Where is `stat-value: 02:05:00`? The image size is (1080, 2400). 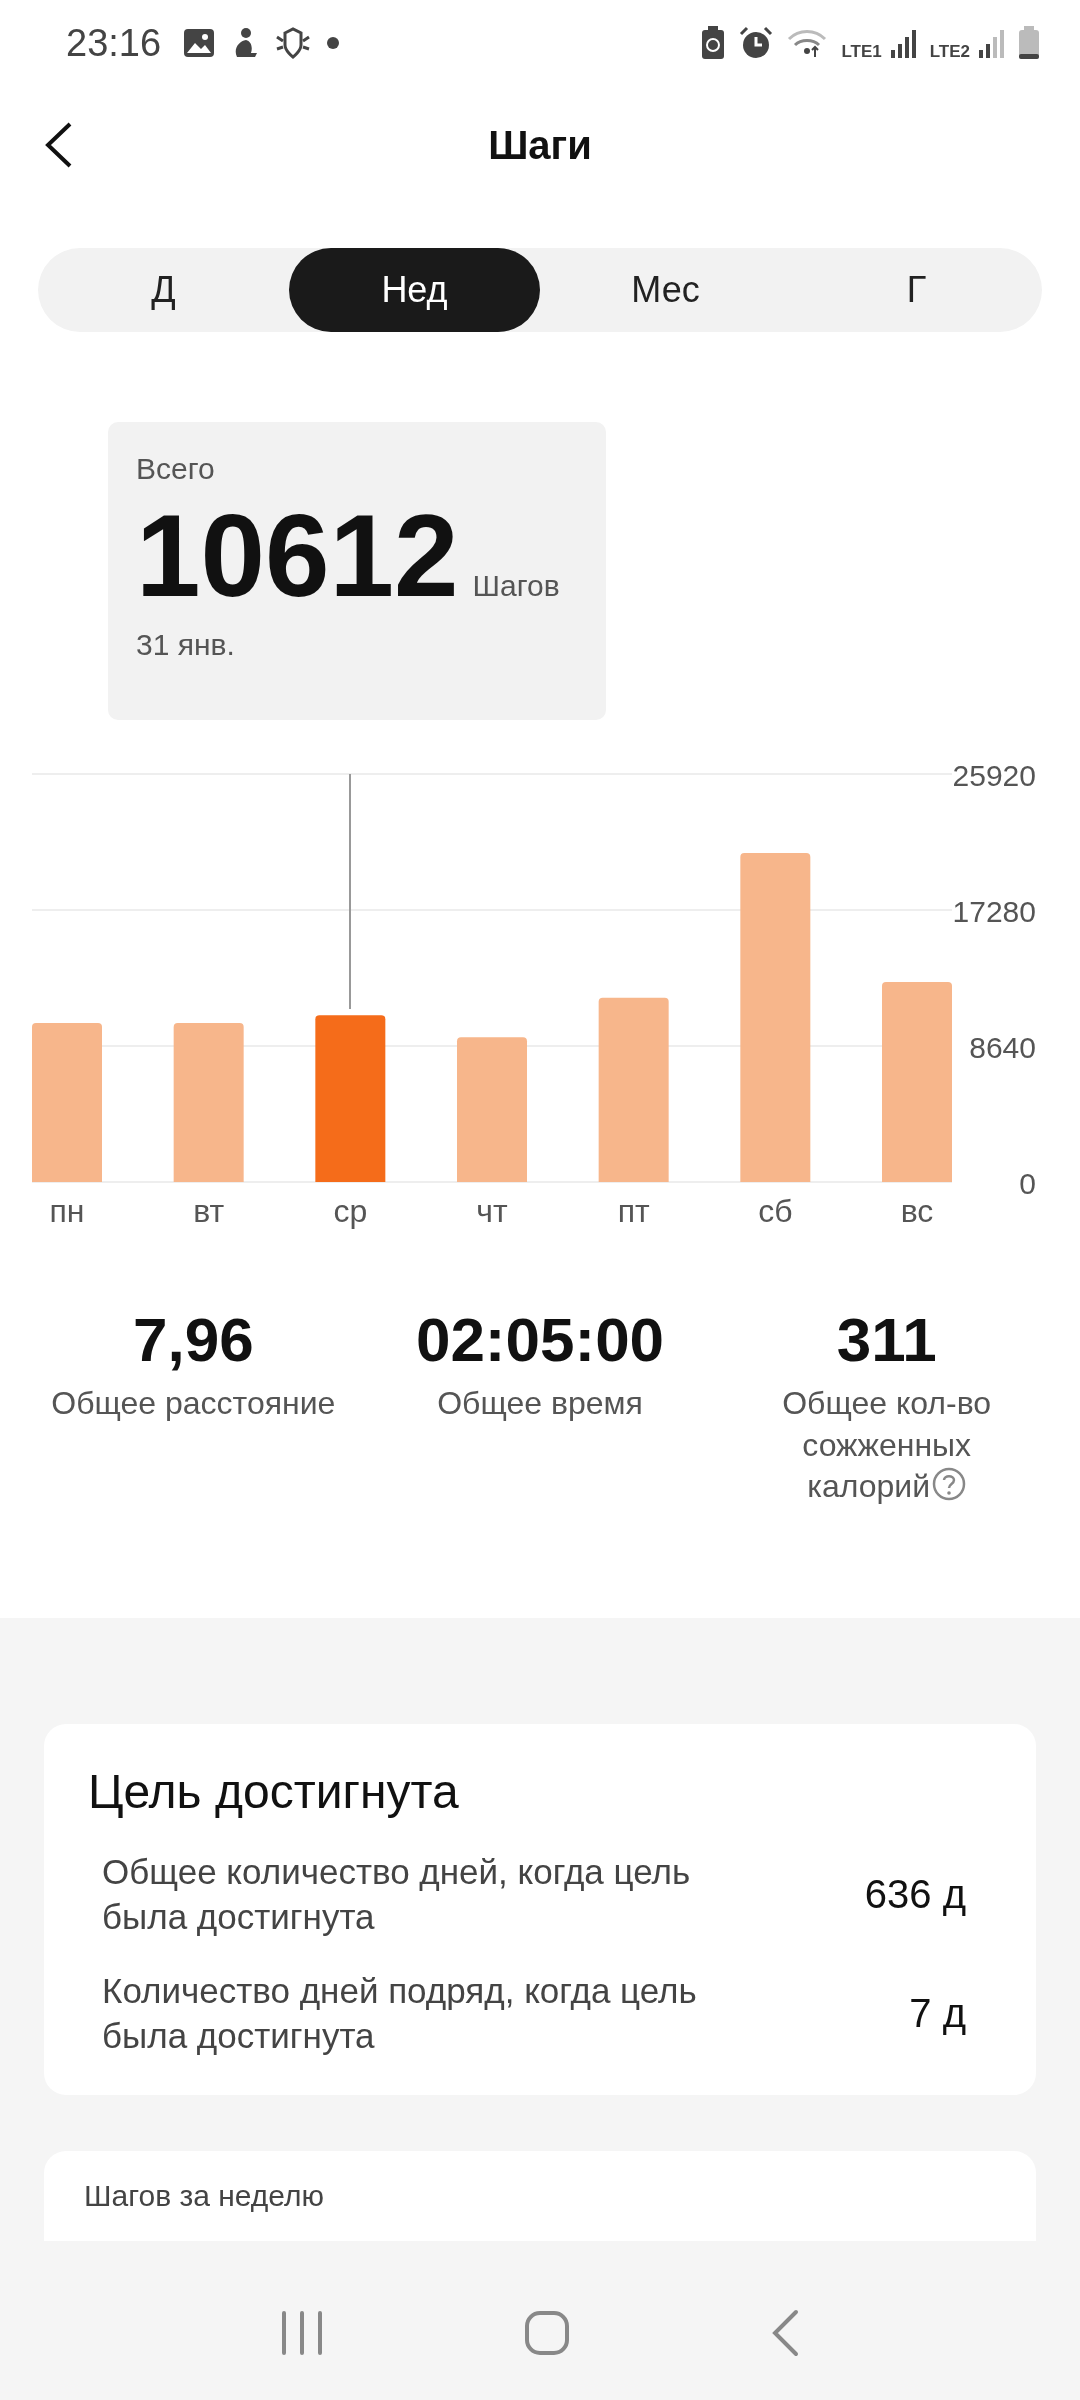
stat-value: 02:05:00 is located at coordinates (540, 1339).